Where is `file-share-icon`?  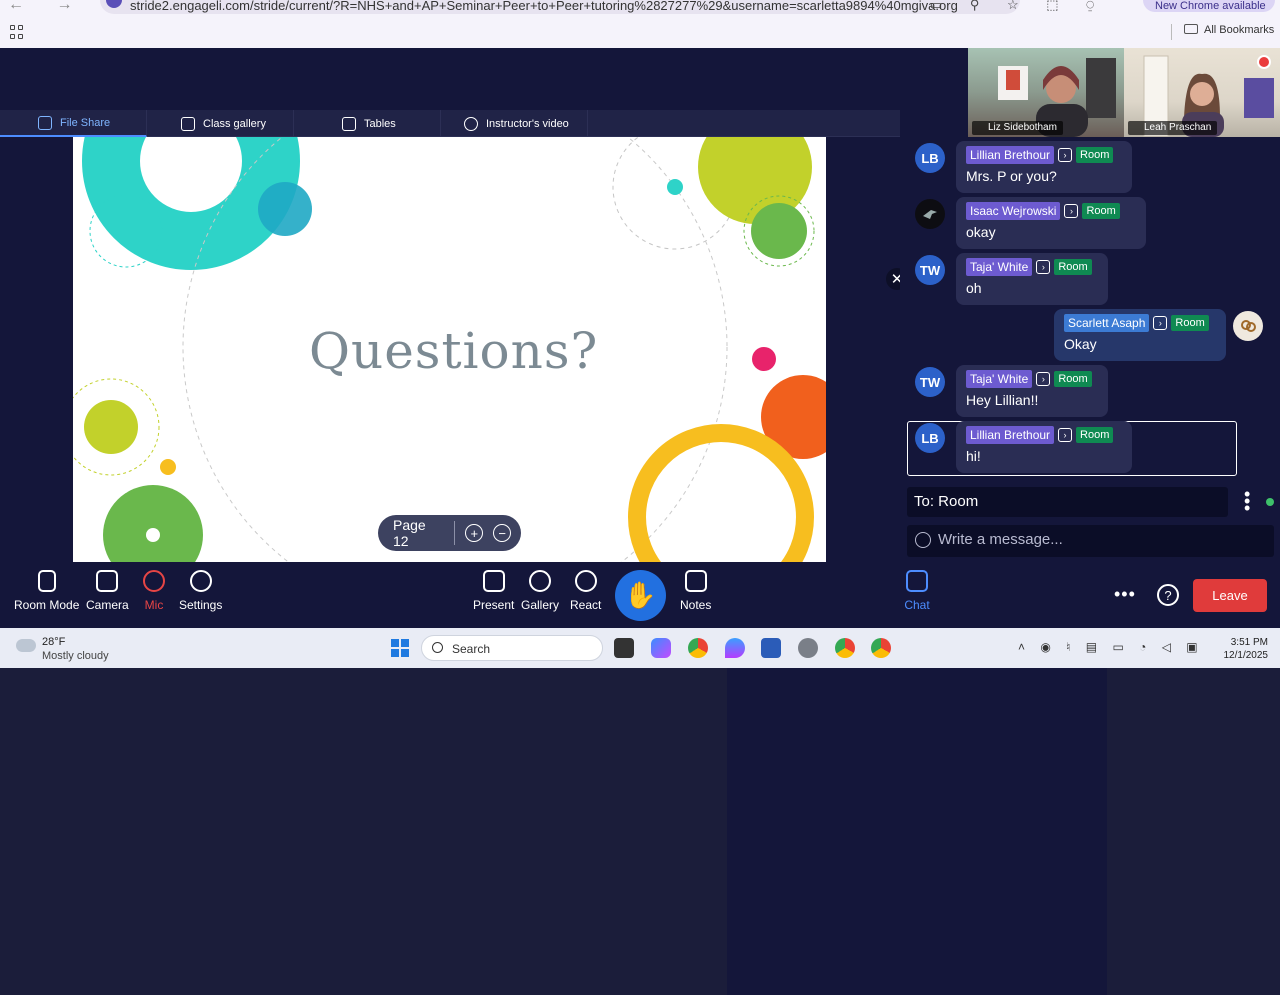
file-share-icon is located at coordinates (45, 122).